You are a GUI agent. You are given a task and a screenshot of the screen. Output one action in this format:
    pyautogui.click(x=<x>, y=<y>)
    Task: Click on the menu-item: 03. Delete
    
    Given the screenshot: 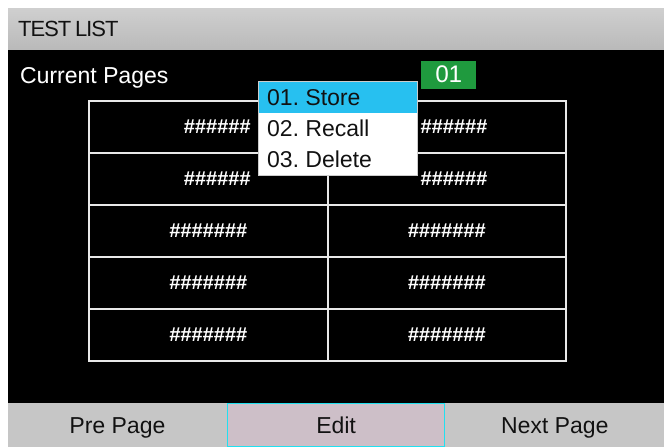 What is the action you would take?
    pyautogui.click(x=338, y=159)
    